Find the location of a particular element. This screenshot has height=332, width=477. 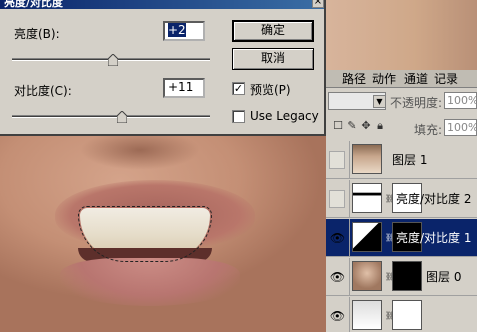

use-legacy-label: Use Legacy is located at coordinates (284, 116).